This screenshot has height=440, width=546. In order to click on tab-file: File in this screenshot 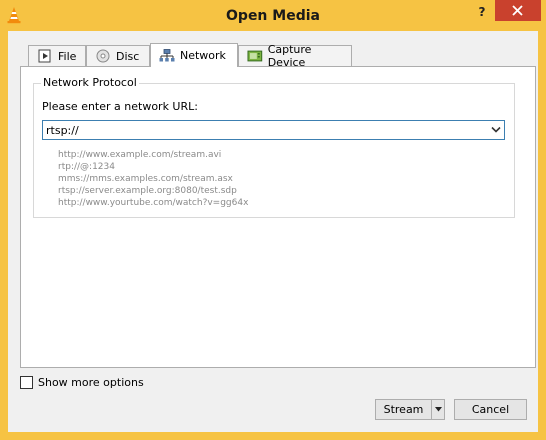, I will do `click(57, 55)`.